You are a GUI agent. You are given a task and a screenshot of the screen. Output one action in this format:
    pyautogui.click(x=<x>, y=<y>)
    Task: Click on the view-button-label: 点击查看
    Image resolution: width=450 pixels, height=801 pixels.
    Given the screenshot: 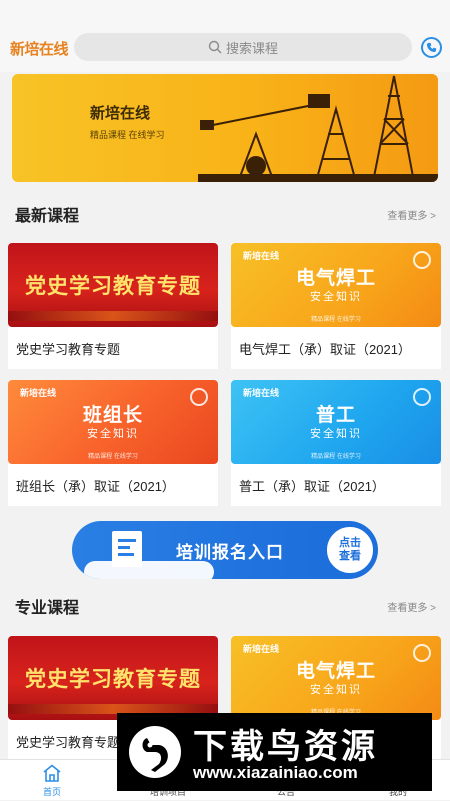 What is the action you would take?
    pyautogui.click(x=350, y=549)
    